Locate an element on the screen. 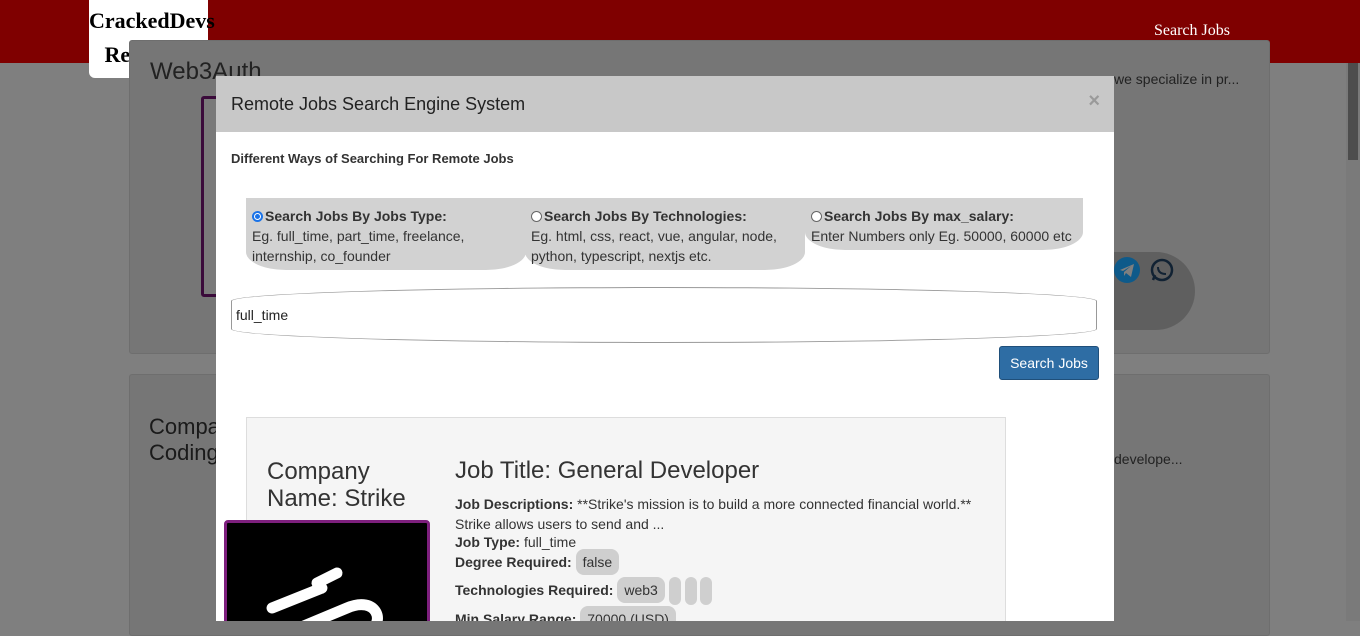  modal-title: Remote Jobs Search Engine System is located at coordinates (378, 104).